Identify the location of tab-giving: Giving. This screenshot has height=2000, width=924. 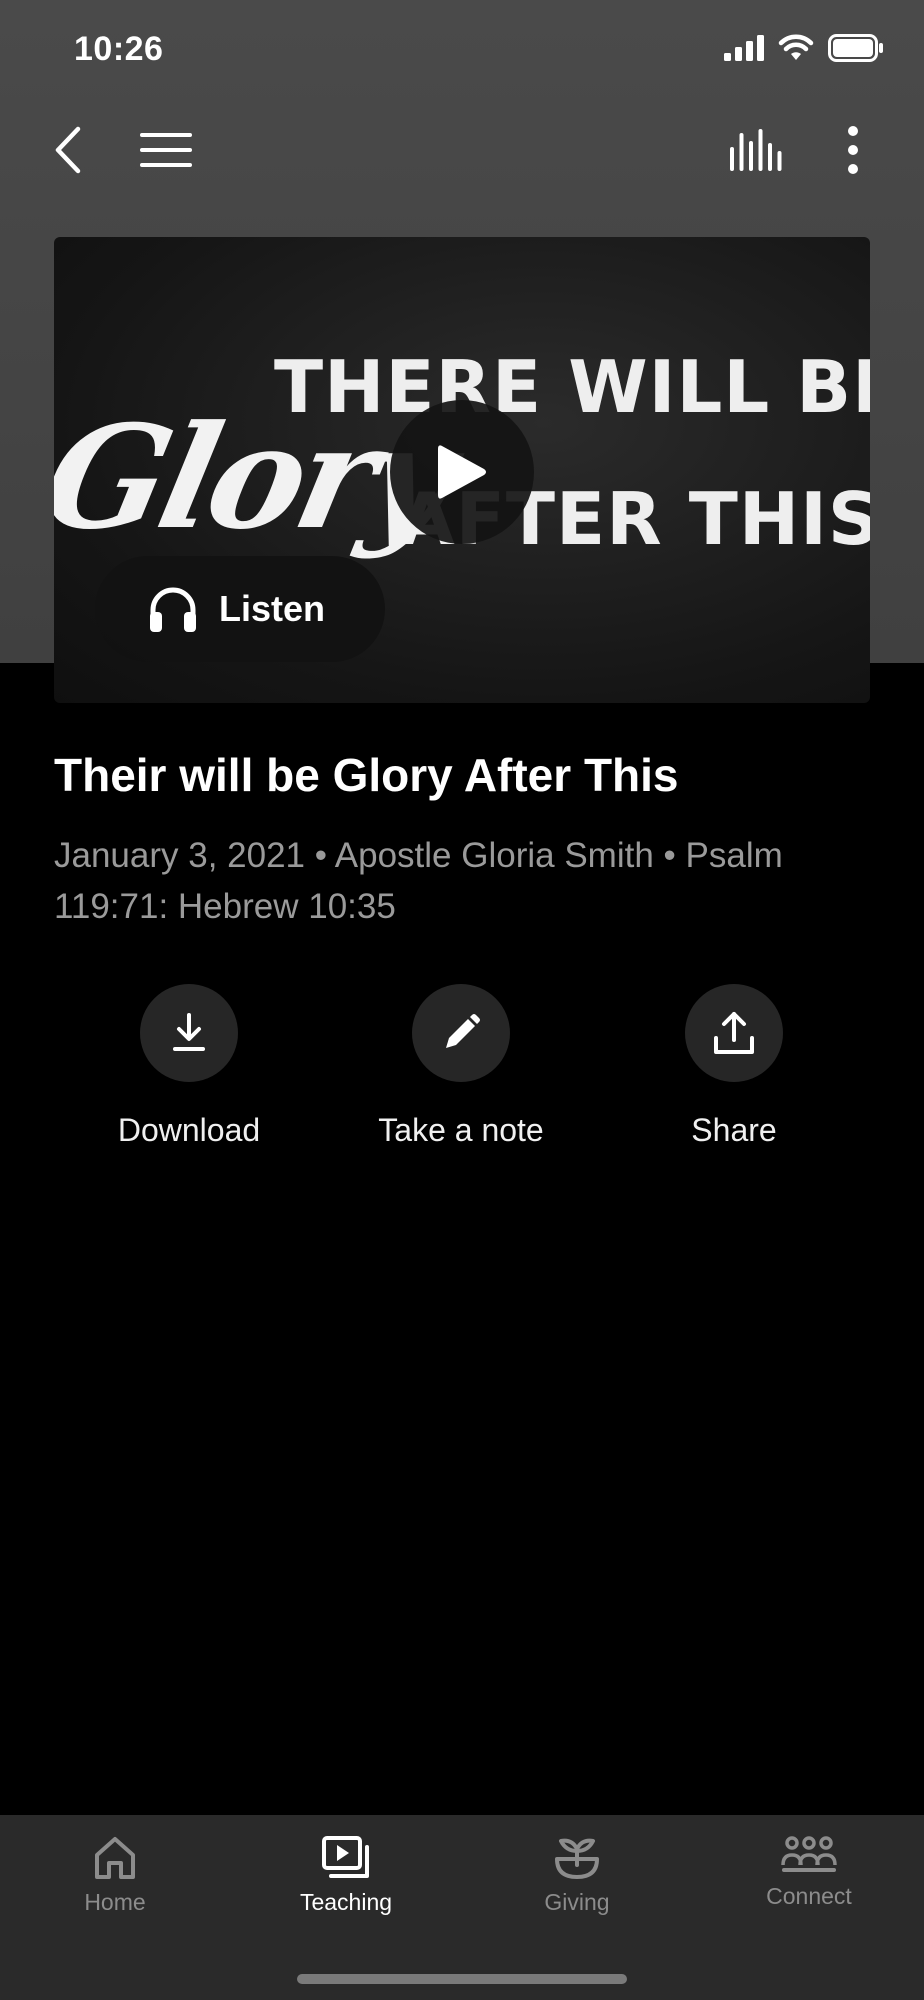
(577, 1875).